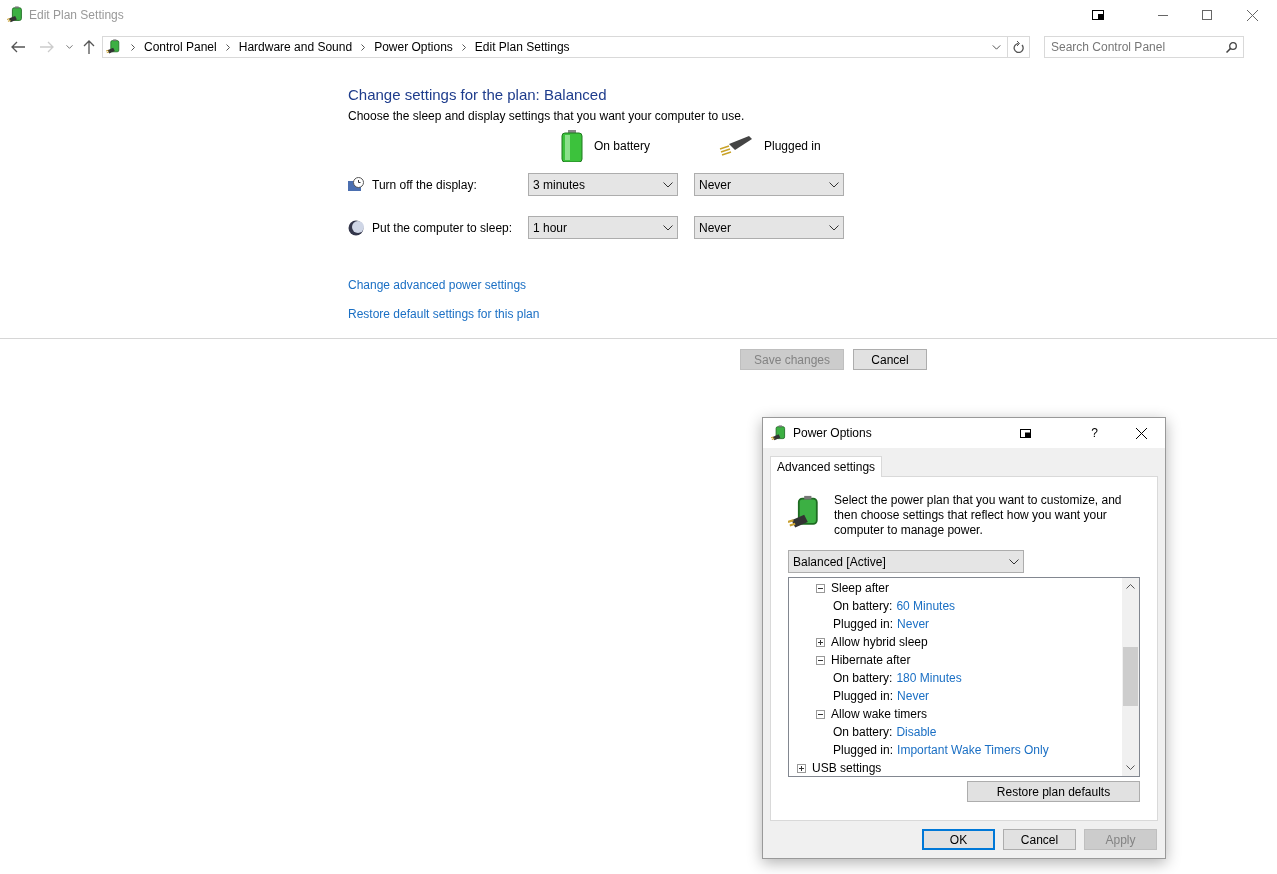 The image size is (1277, 874). Describe the element at coordinates (76, 15) in the screenshot. I see `window-title: Edit Plan Settings` at that location.